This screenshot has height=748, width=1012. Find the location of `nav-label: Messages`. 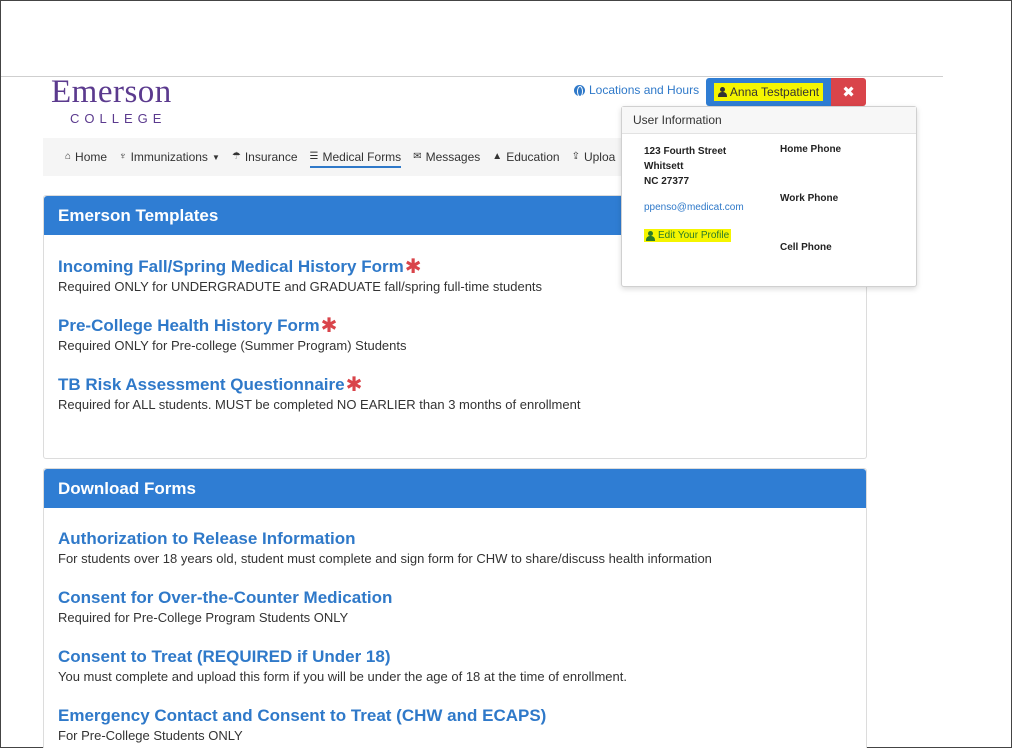

nav-label: Messages is located at coordinates (453, 157).